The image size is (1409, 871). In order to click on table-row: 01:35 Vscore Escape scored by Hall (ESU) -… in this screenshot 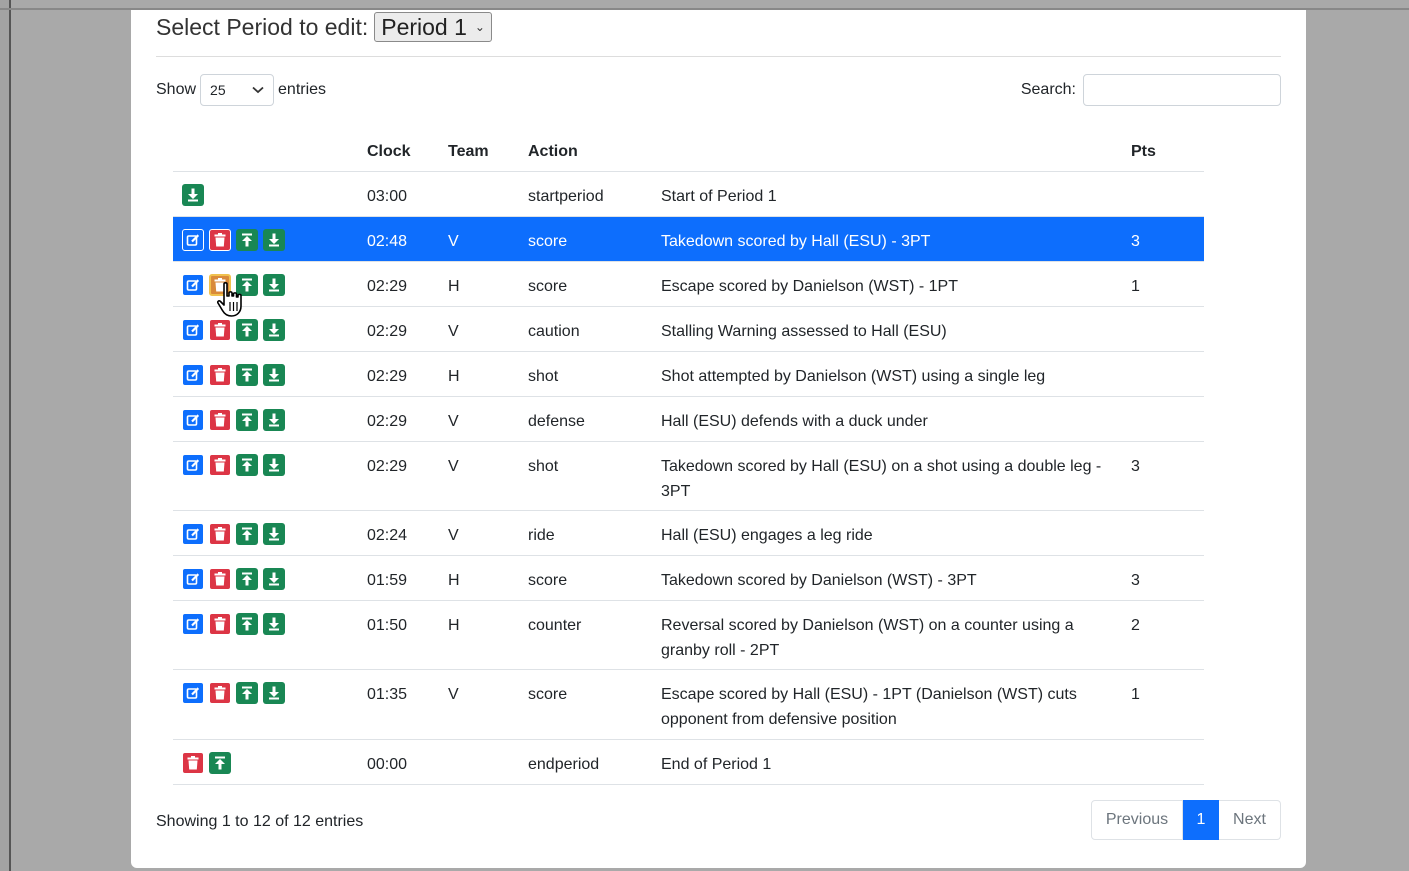, I will do `click(688, 705)`.